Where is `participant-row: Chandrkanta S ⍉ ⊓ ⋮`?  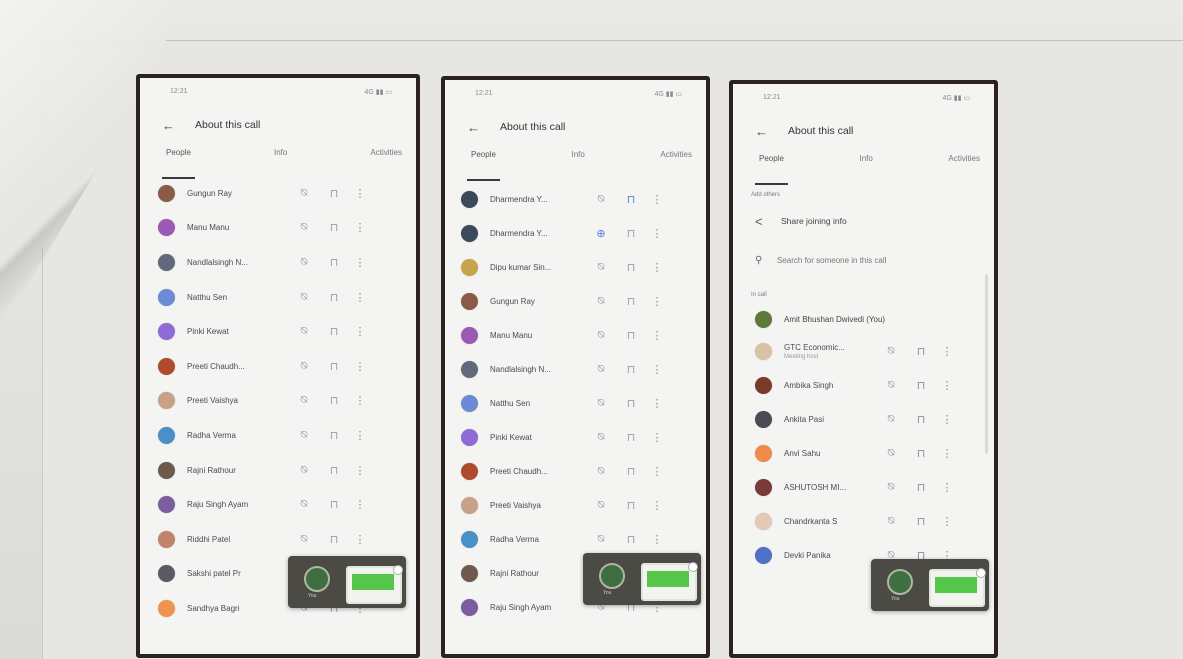 participant-row: Chandrkanta S ⍉ ⊓ ⋮ is located at coordinates (863, 521).